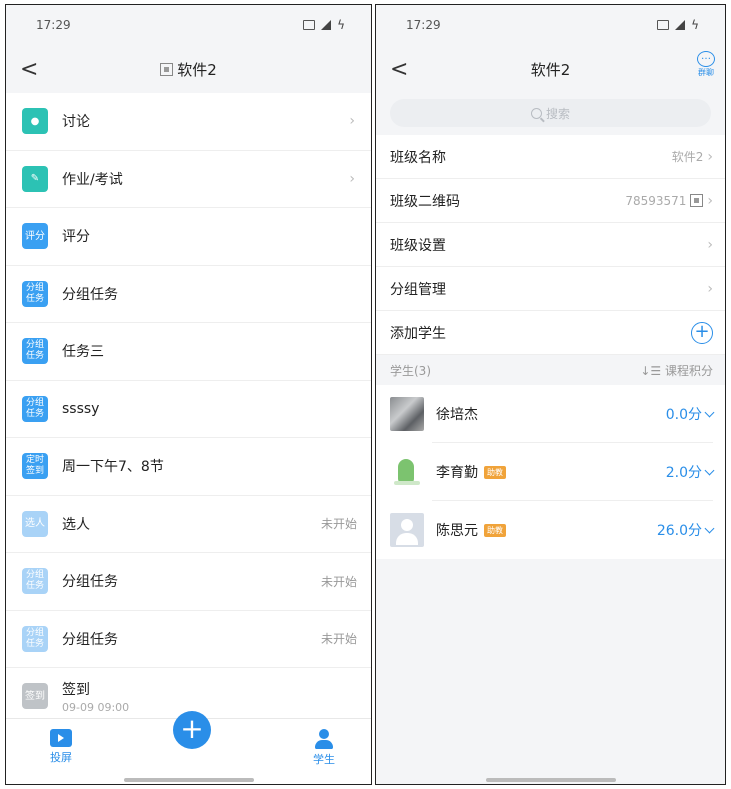  What do you see at coordinates (550, 201) in the screenshot?
I see `settings-class-qr-code: 班级二维码 78593571 ›` at bounding box center [550, 201].